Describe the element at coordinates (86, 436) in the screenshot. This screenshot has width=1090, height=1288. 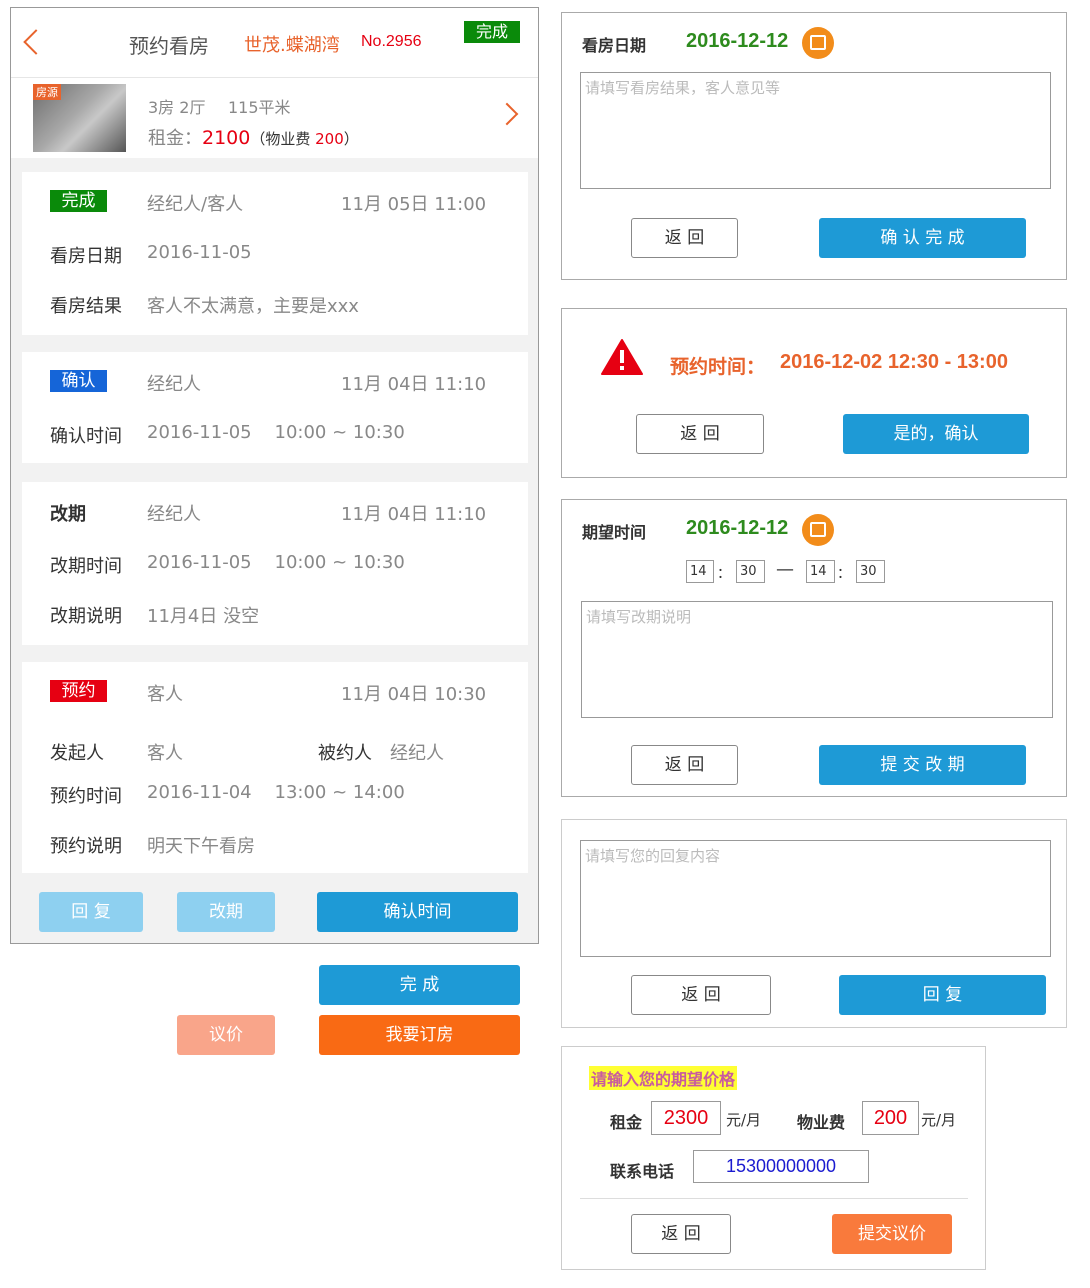
I see `row-label: 确认时间` at that location.